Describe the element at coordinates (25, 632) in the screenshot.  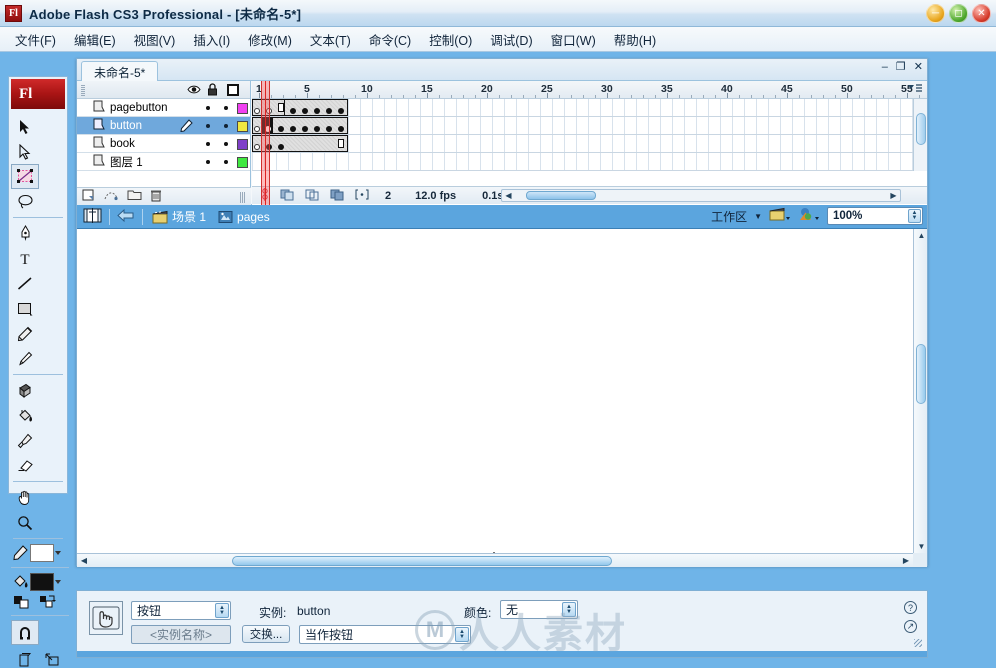
I see `snap-to-objects-icon` at that location.